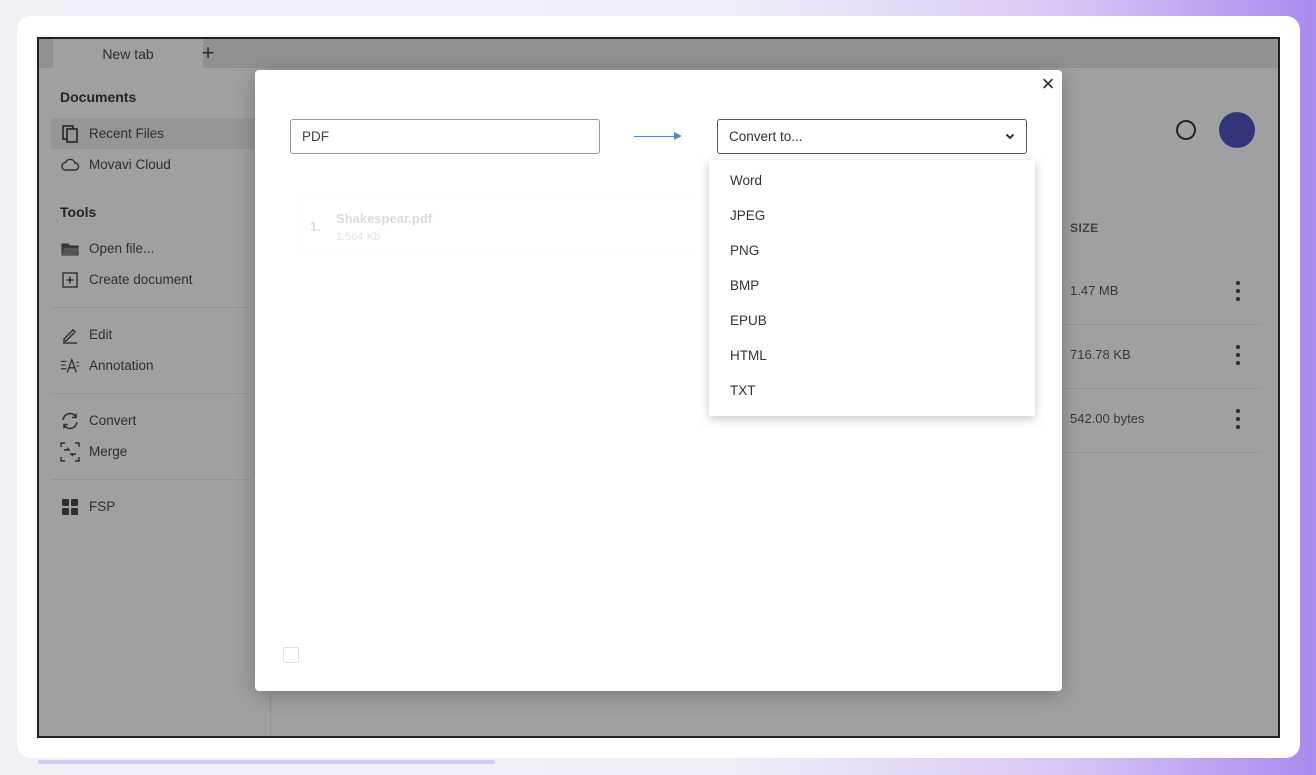 The image size is (1316, 775). What do you see at coordinates (655, 136) in the screenshot?
I see `arrow-right-icon` at bounding box center [655, 136].